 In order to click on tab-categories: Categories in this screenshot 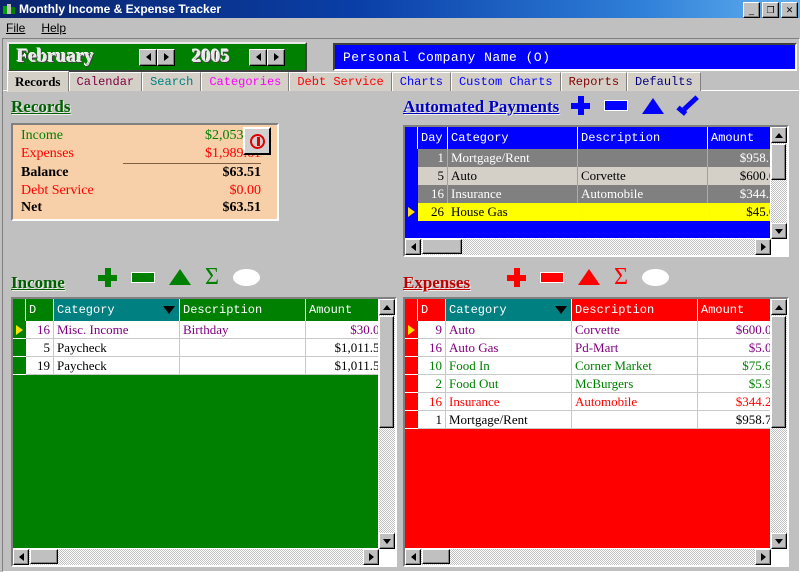, I will do `click(245, 81)`.